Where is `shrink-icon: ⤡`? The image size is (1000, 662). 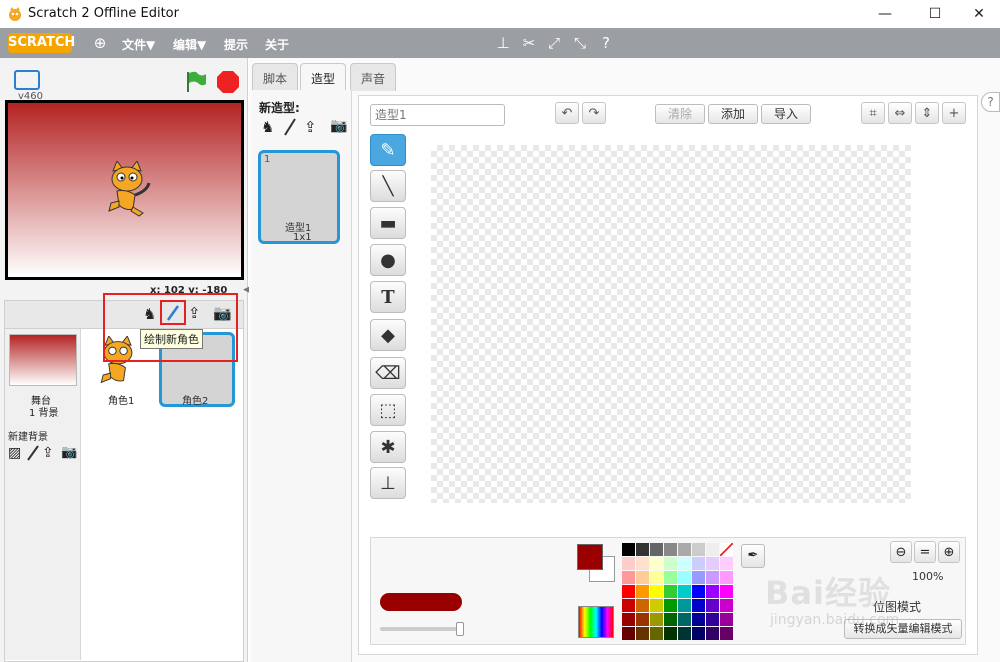
shrink-icon: ⤡ is located at coordinates (580, 43).